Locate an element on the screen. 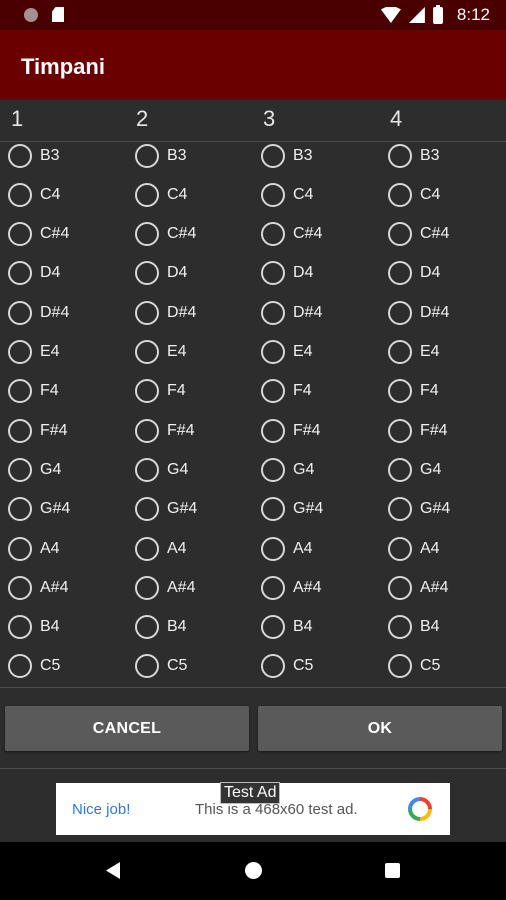  cancel-button: CANCEL is located at coordinates (127, 728).